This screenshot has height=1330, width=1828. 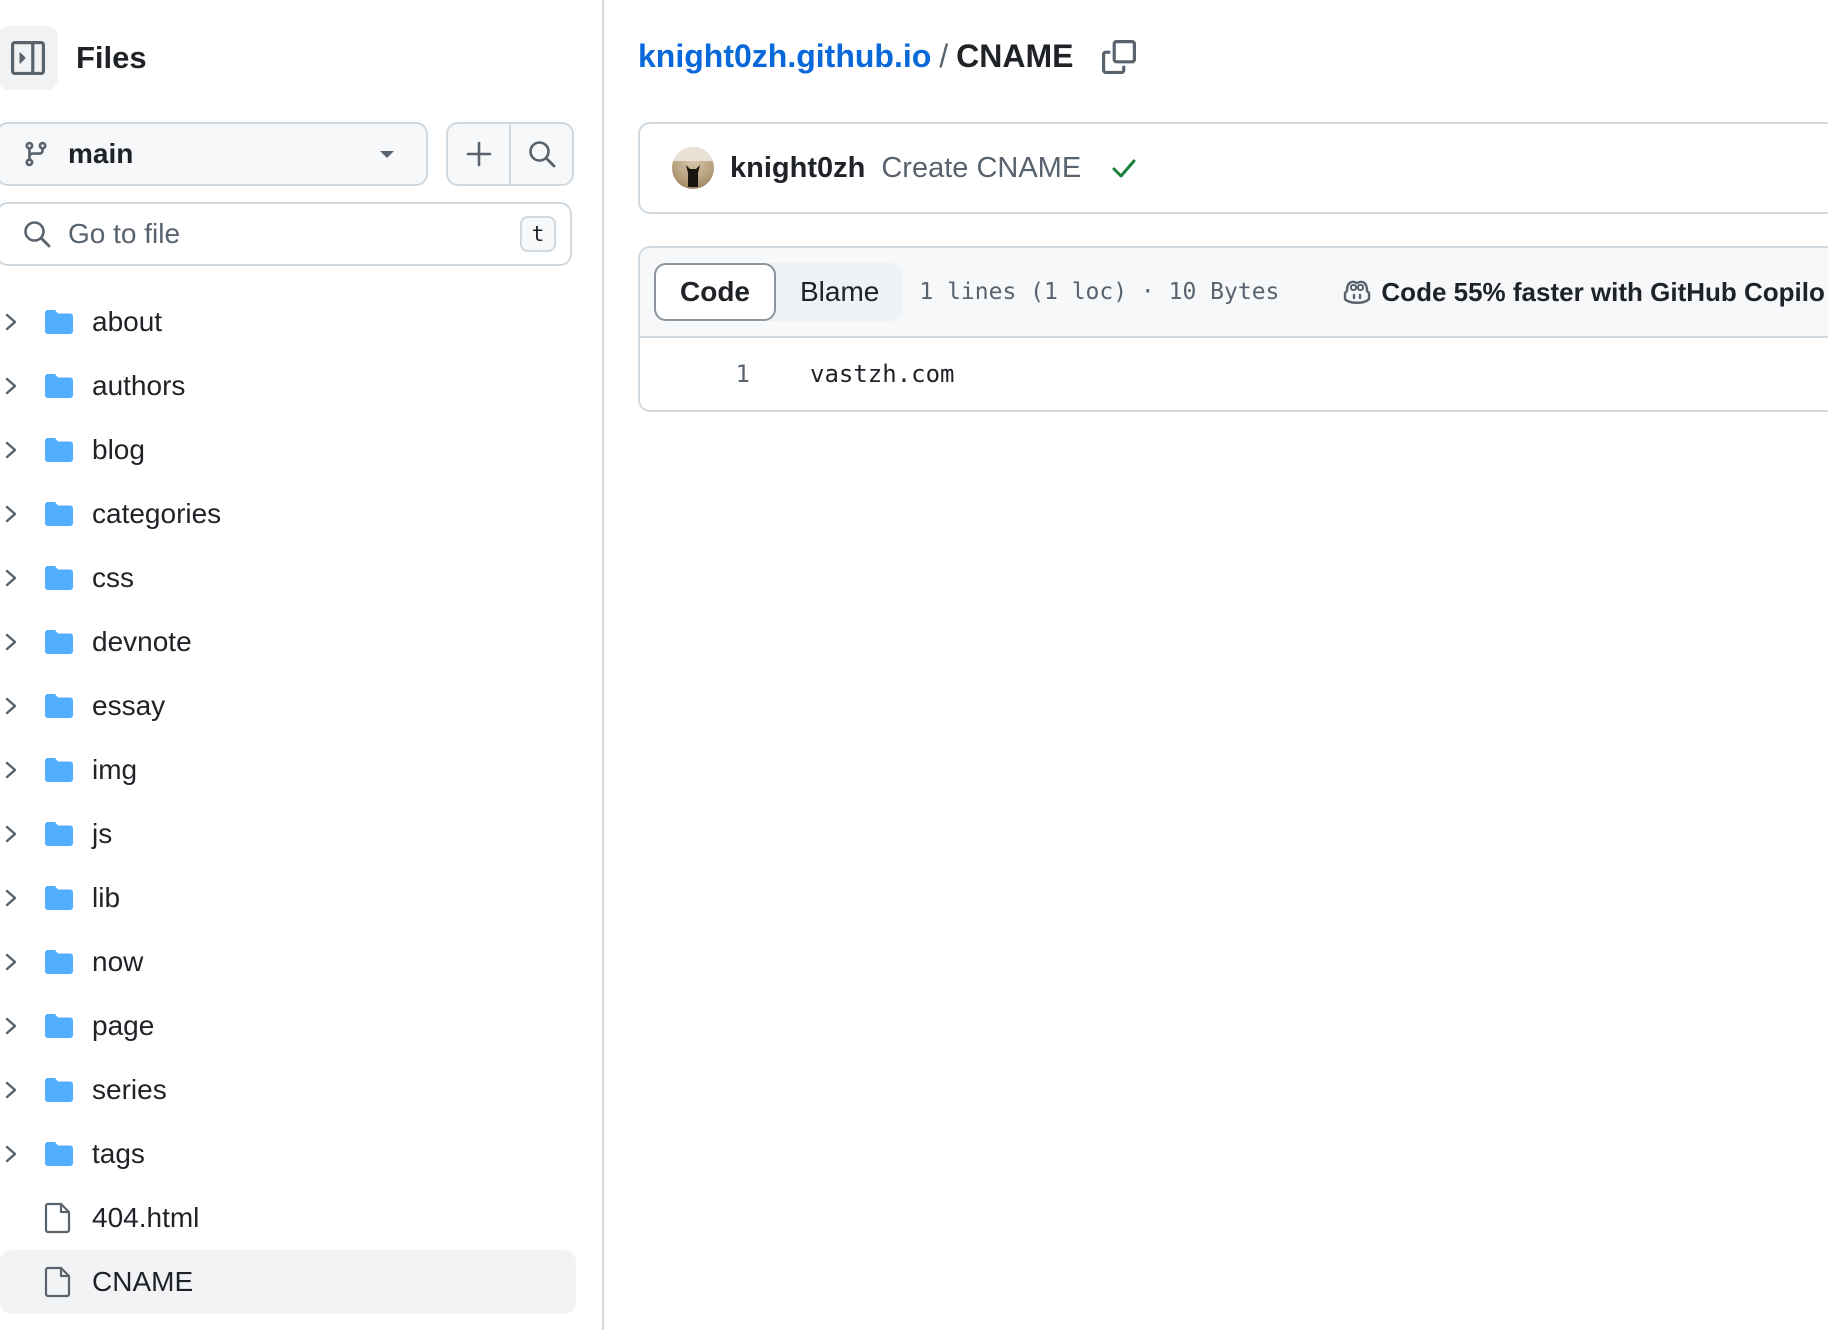 I want to click on tree-item-label: js, so click(x=102, y=833).